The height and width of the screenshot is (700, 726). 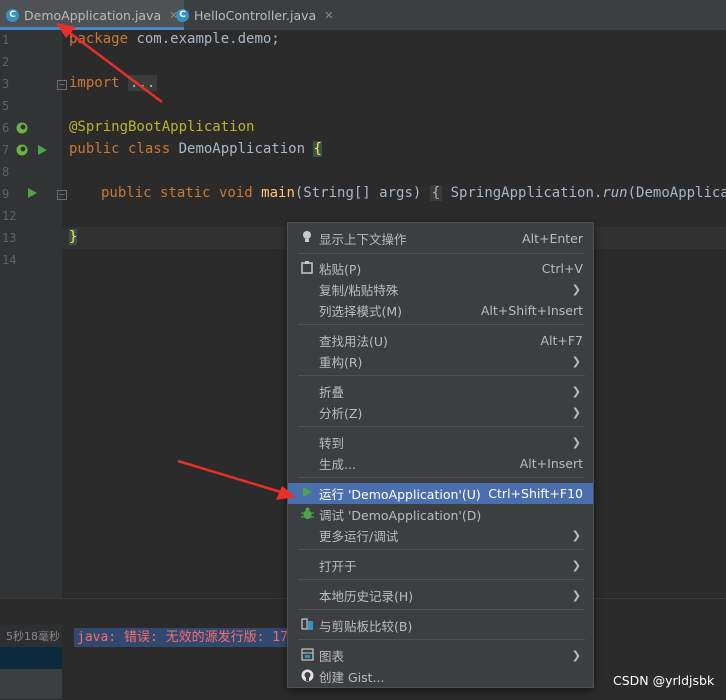 I want to click on watermark: CSDN @yrldjsbk, so click(x=664, y=680).